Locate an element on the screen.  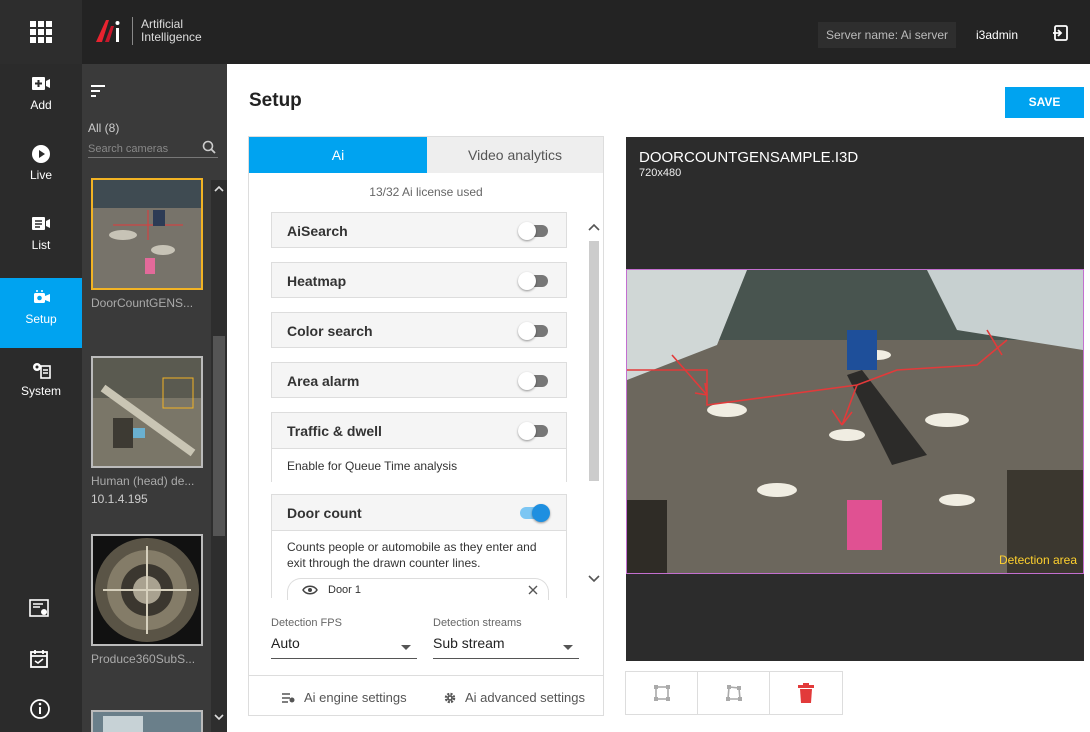
draw-polygon-button is located at coordinates (734, 693).